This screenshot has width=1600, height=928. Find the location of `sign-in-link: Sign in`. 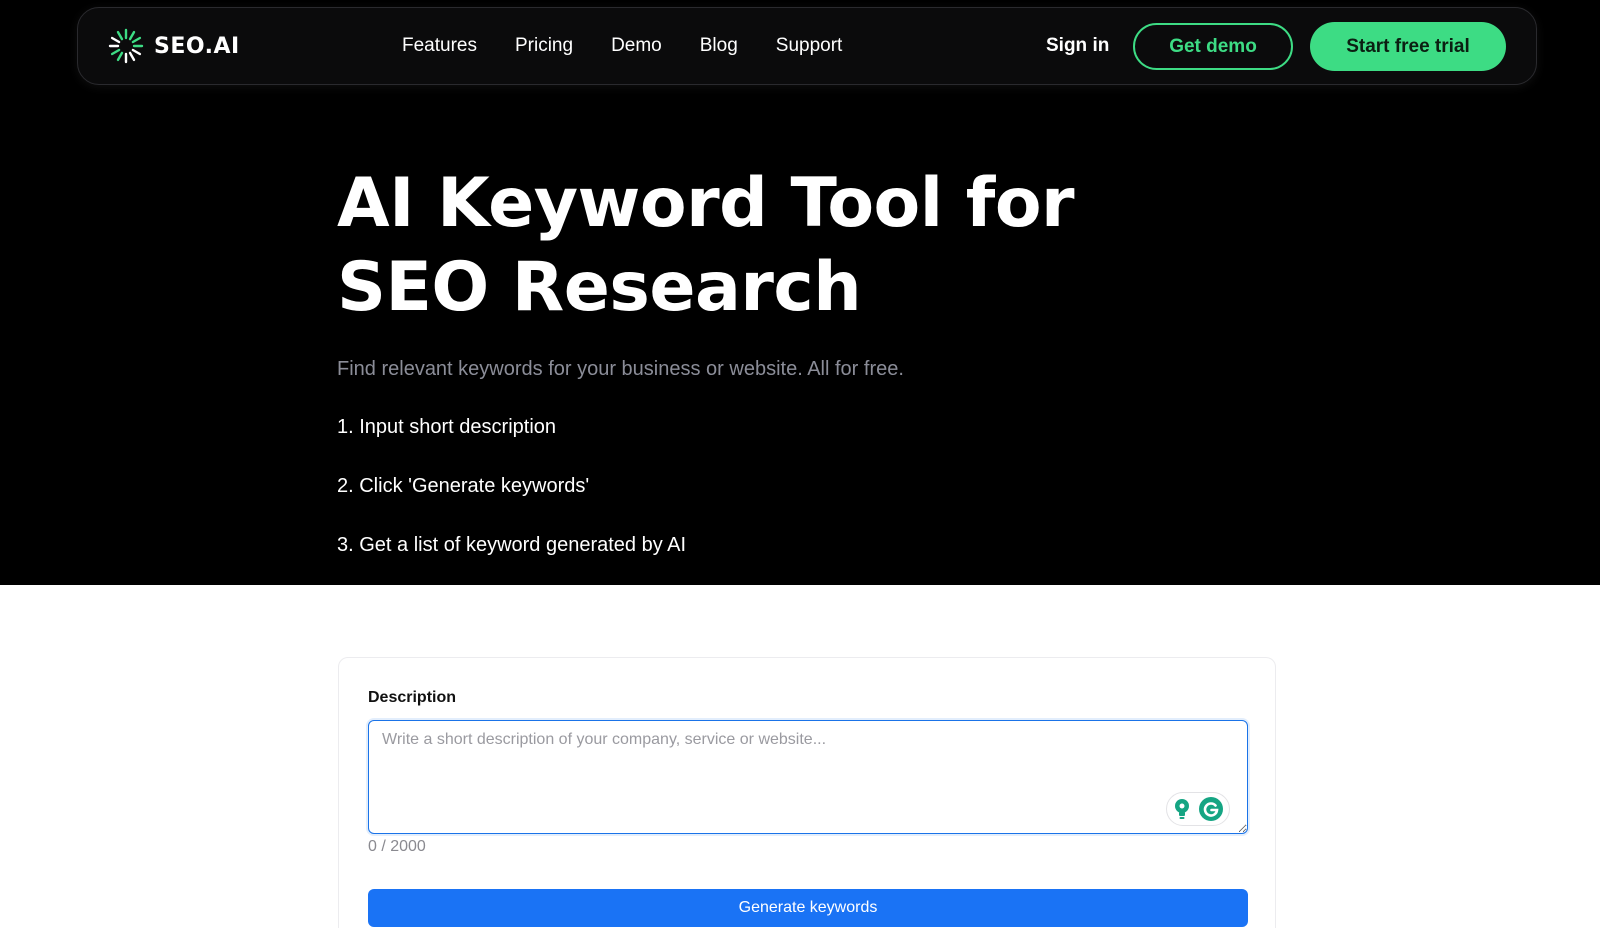

sign-in-link: Sign in is located at coordinates (1077, 46).